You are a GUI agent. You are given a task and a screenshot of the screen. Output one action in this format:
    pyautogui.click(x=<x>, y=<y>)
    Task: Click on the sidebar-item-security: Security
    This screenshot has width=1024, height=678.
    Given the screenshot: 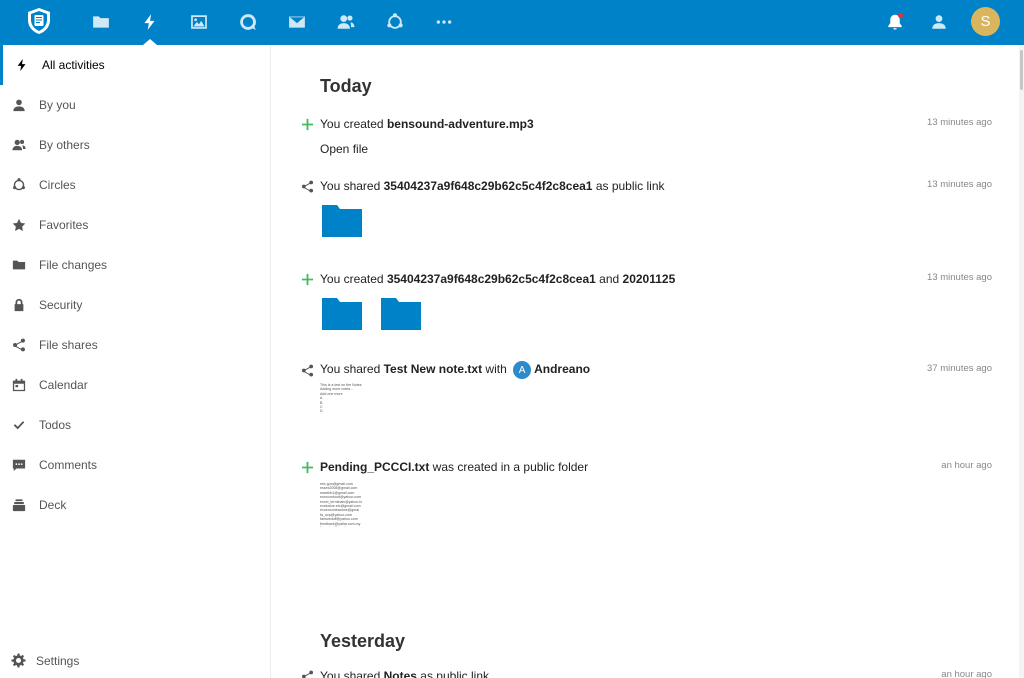 What is the action you would take?
    pyautogui.click(x=135, y=305)
    